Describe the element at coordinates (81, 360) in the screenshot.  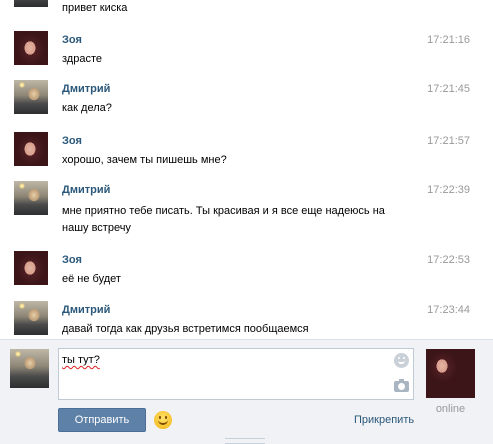
I see `message-input-text: ты тут?` at that location.